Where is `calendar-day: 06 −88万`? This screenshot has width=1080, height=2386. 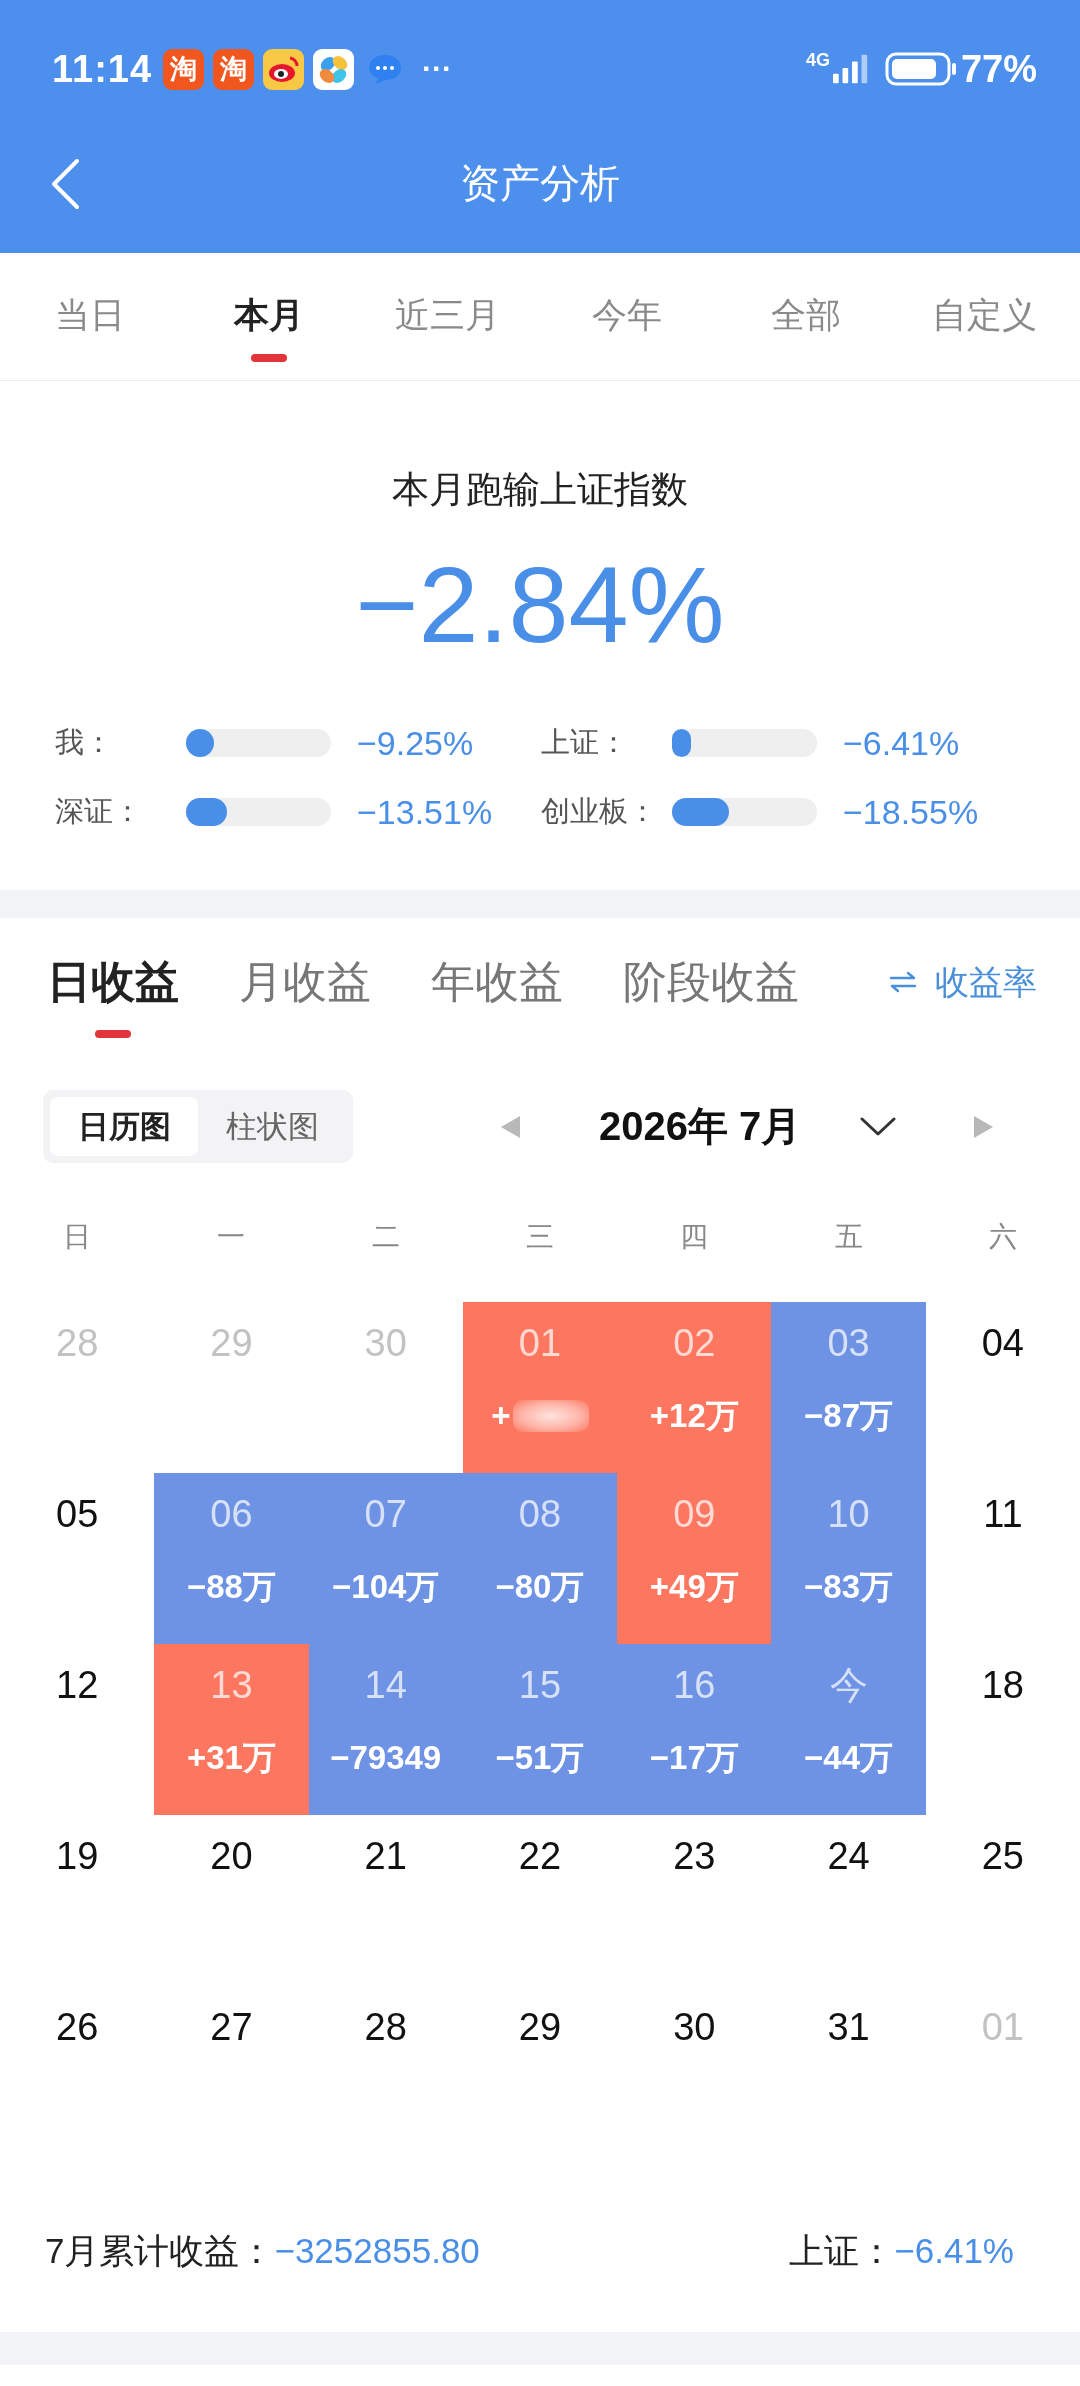
calendar-day: 06 −88万 is located at coordinates (231, 1558).